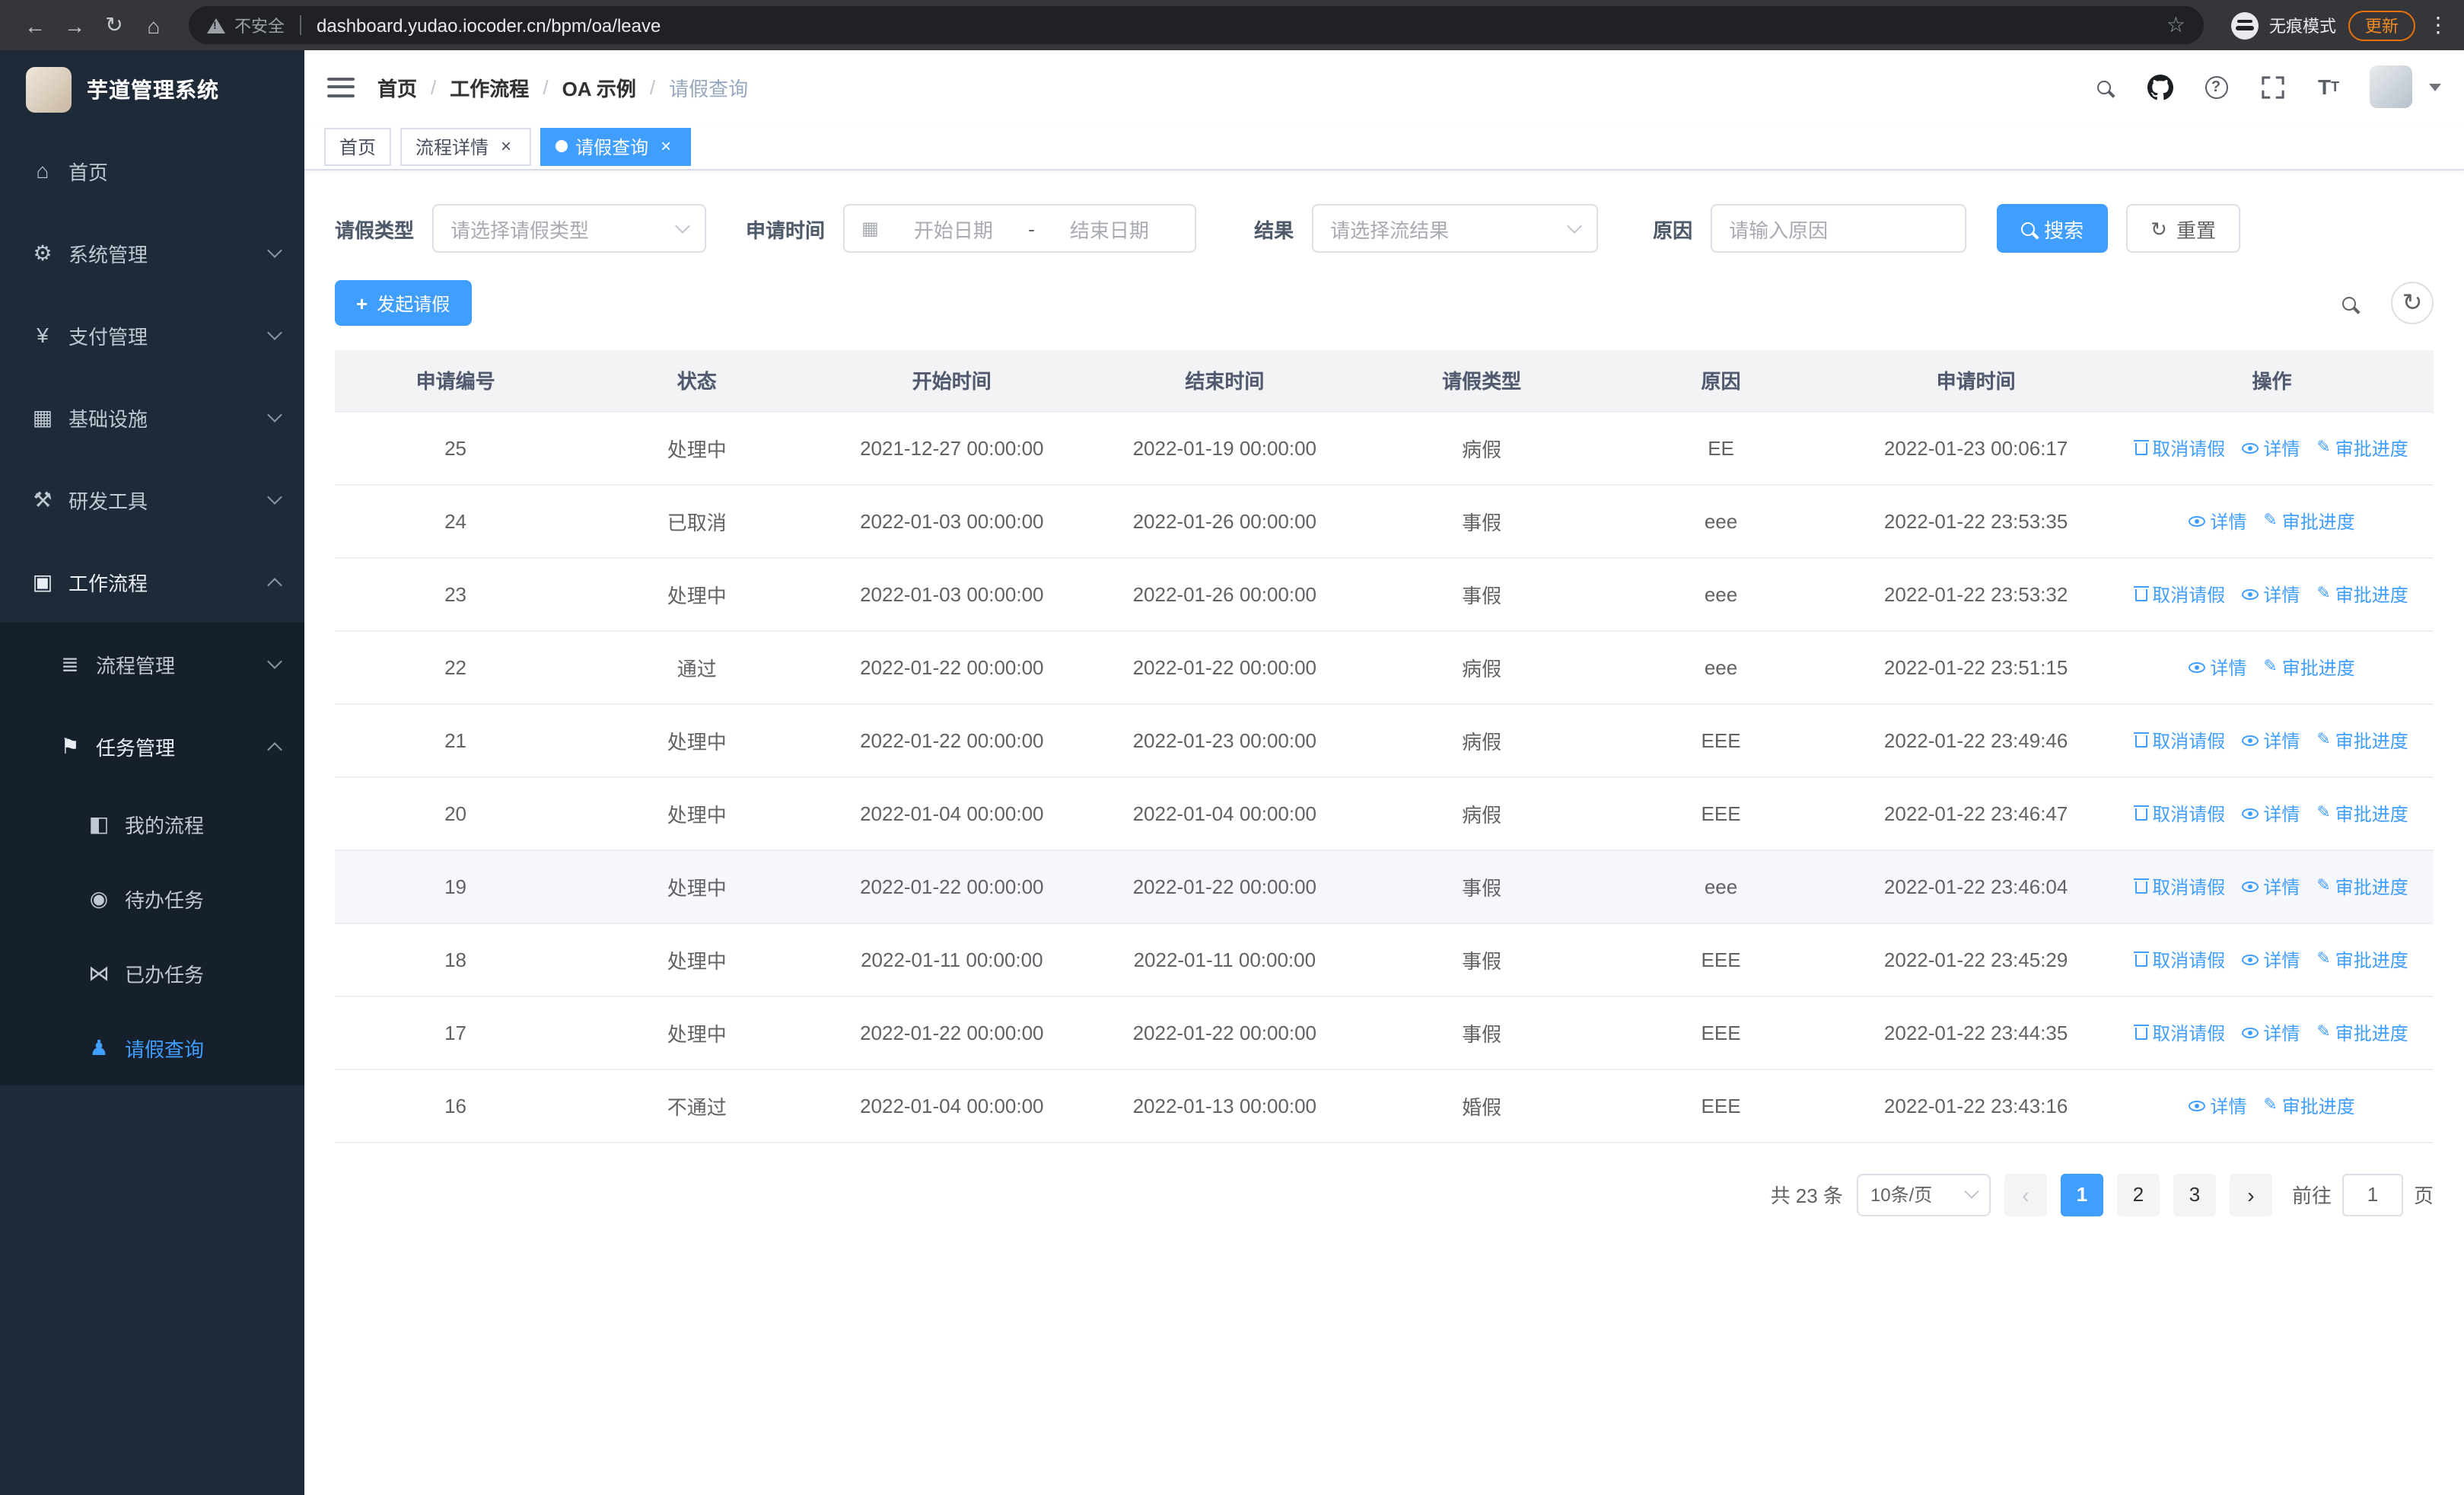 This screenshot has height=1495, width=2464. What do you see at coordinates (1839, 228) in the screenshot?
I see `reason-input: 请输入原因` at bounding box center [1839, 228].